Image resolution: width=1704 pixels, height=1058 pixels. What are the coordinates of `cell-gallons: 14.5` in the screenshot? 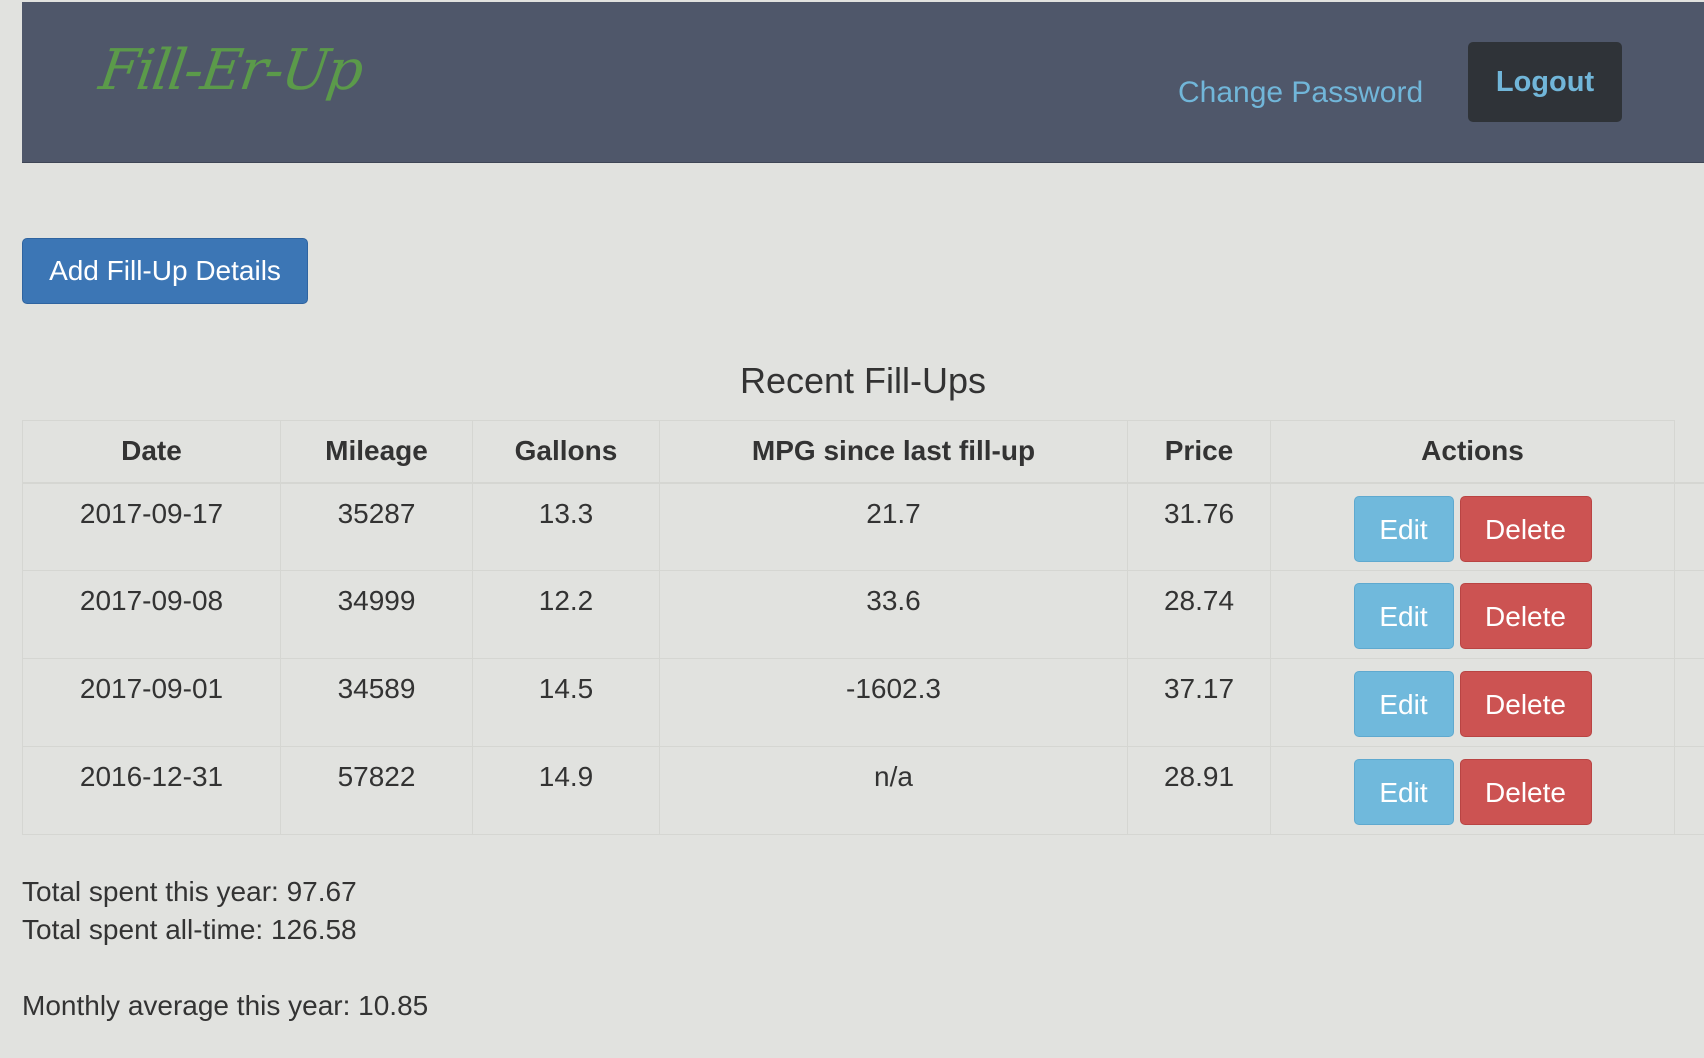 It's located at (566, 702).